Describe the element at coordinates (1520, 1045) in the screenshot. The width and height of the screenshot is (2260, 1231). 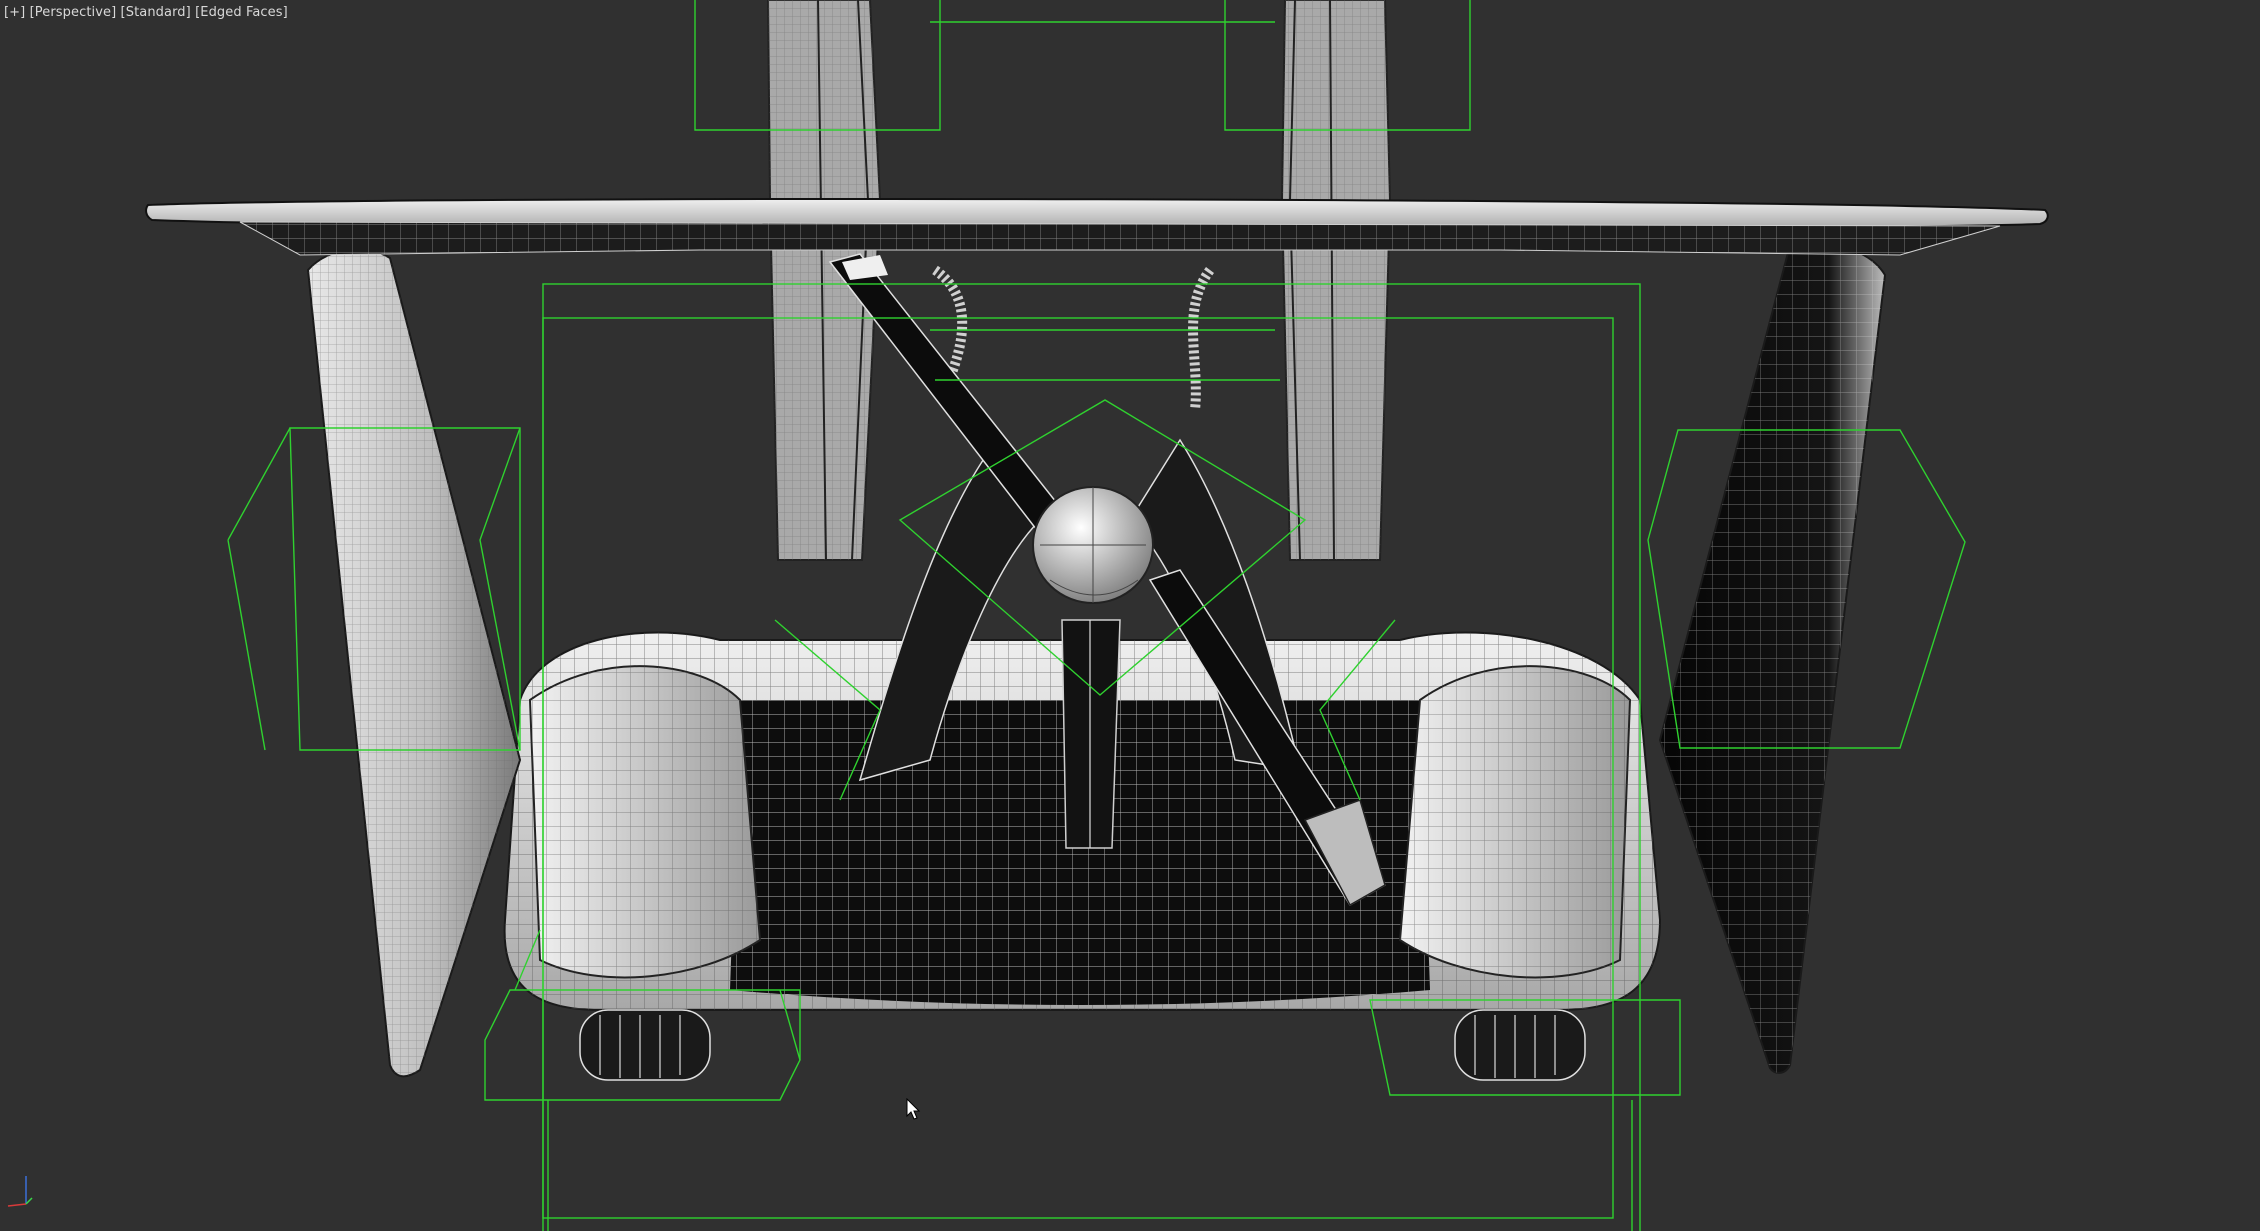
I see `landing-gear-right` at that location.